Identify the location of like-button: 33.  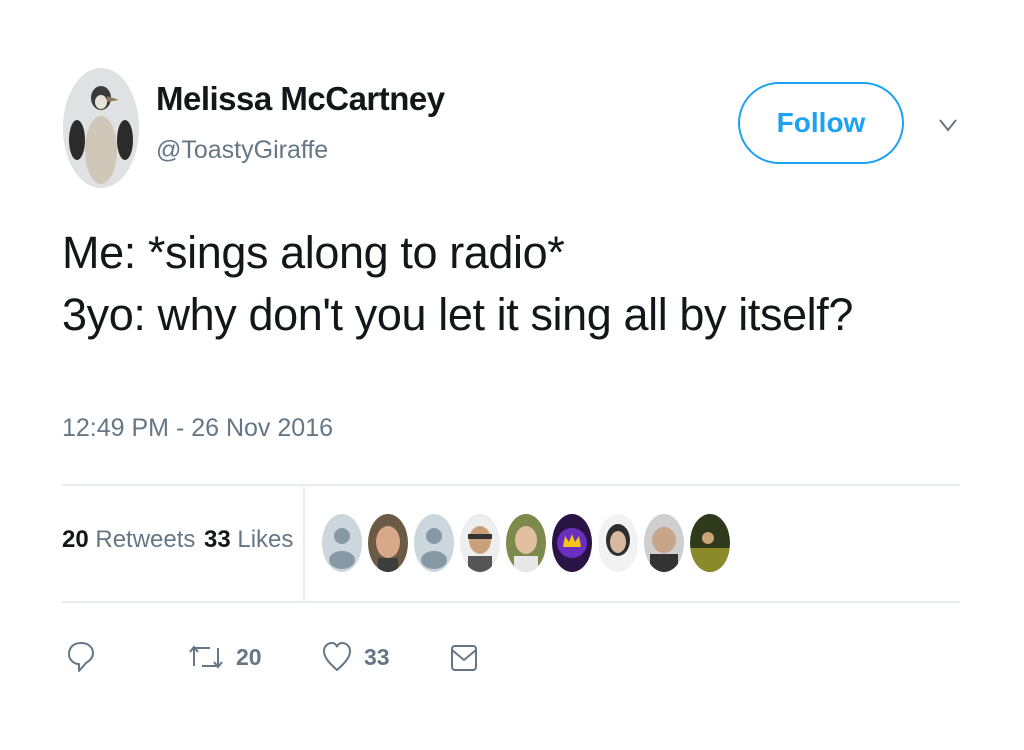
(356, 657).